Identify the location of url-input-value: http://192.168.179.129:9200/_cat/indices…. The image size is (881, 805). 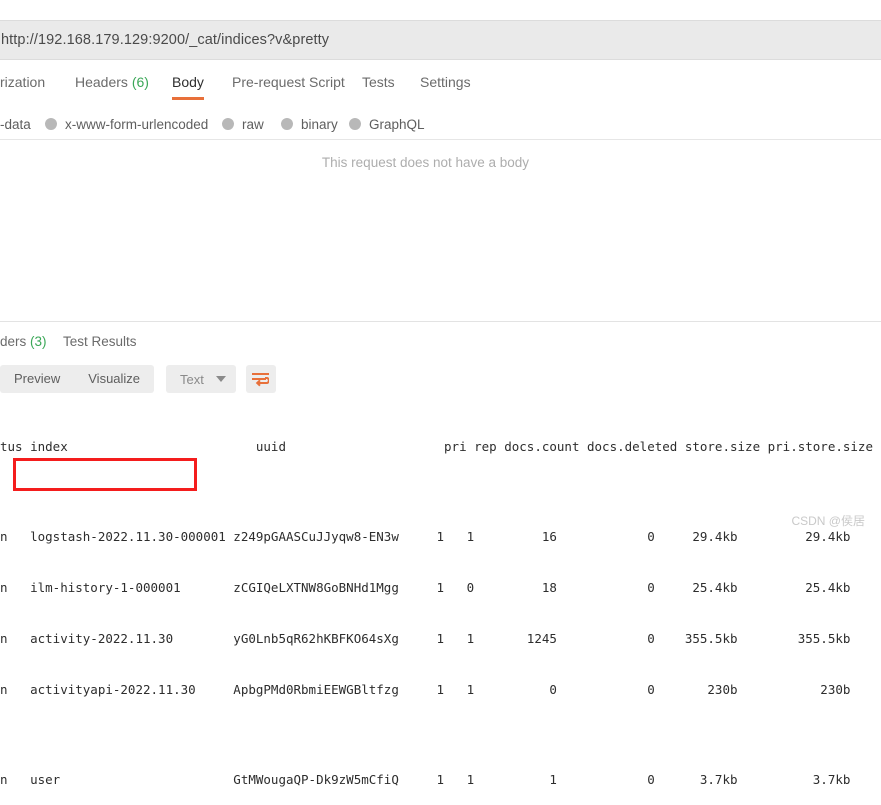
(164, 40).